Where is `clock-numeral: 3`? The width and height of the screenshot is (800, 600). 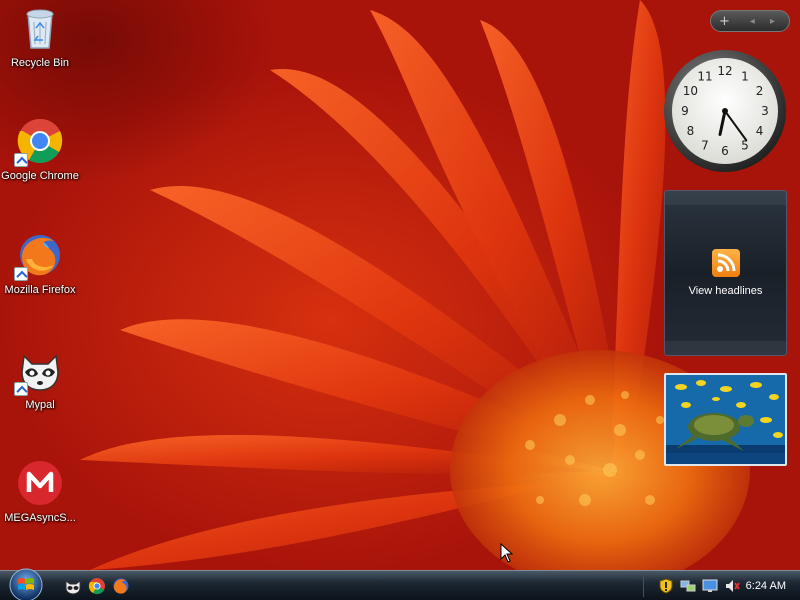
clock-numeral: 3 is located at coordinates (765, 111).